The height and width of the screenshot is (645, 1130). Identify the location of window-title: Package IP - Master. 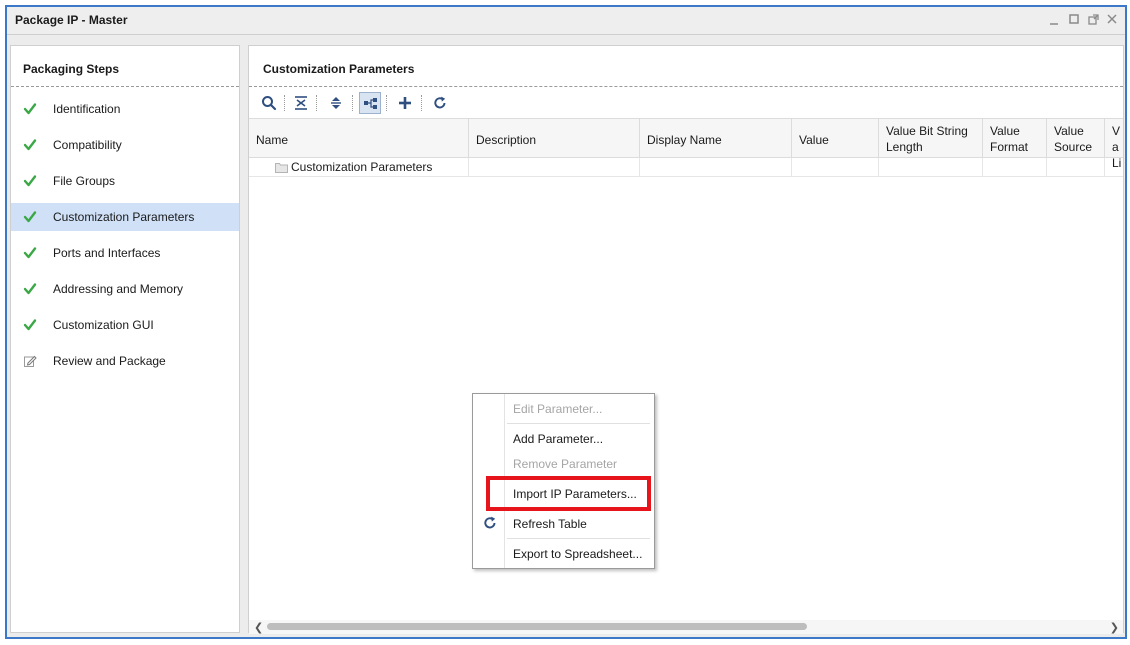
(71, 20).